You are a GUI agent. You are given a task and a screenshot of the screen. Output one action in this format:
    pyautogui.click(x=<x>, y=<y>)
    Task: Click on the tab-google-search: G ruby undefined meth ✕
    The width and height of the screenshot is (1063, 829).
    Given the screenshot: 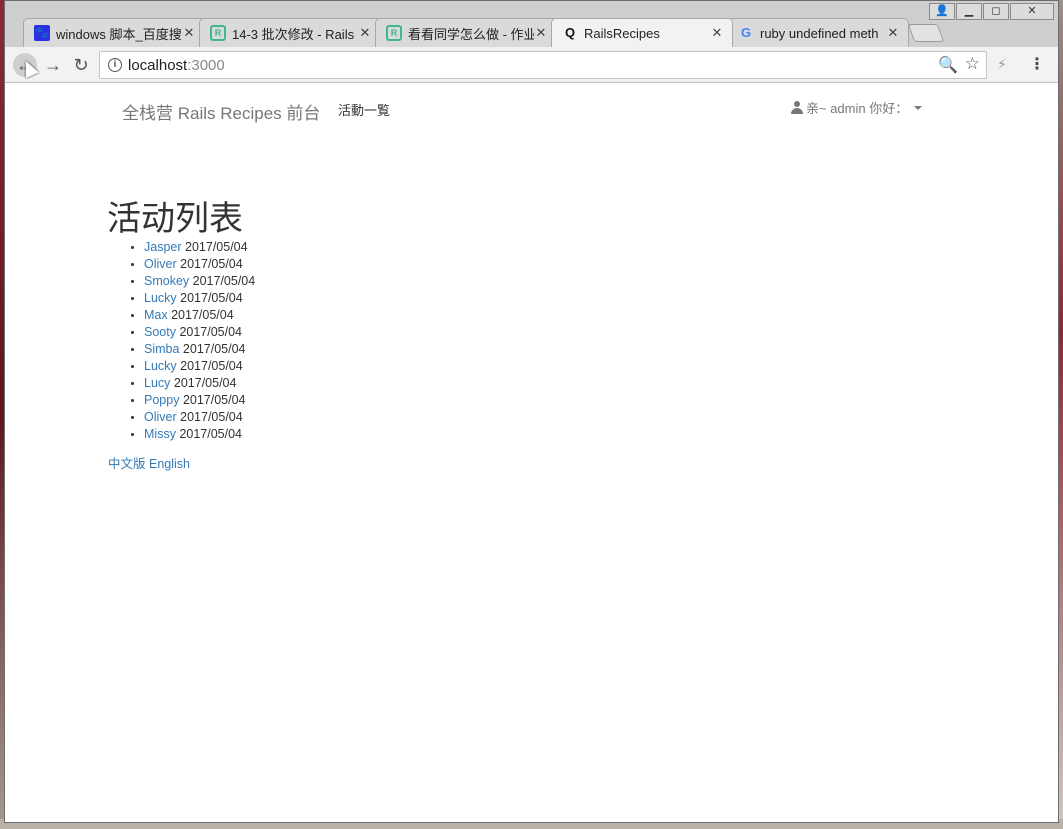 What is the action you would take?
    pyautogui.click(x=818, y=32)
    